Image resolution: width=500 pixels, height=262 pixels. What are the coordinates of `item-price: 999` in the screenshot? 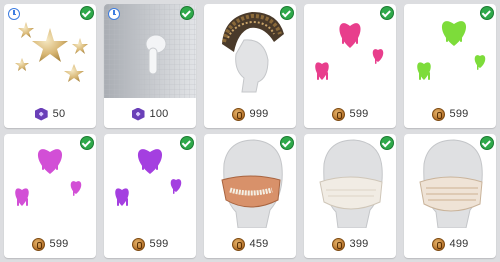 It's located at (259, 114).